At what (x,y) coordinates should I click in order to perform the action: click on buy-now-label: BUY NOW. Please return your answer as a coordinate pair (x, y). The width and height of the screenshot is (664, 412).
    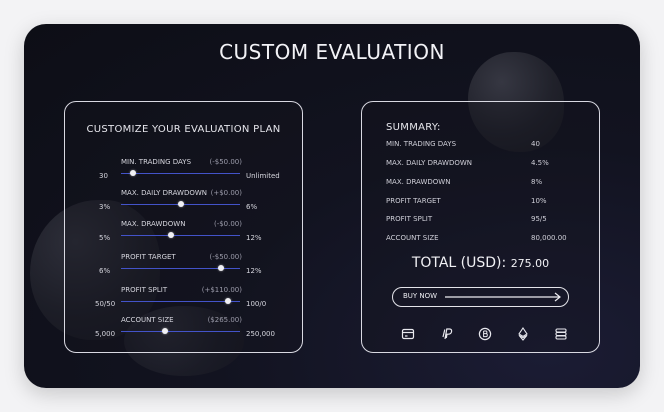
    Looking at the image, I should click on (420, 296).